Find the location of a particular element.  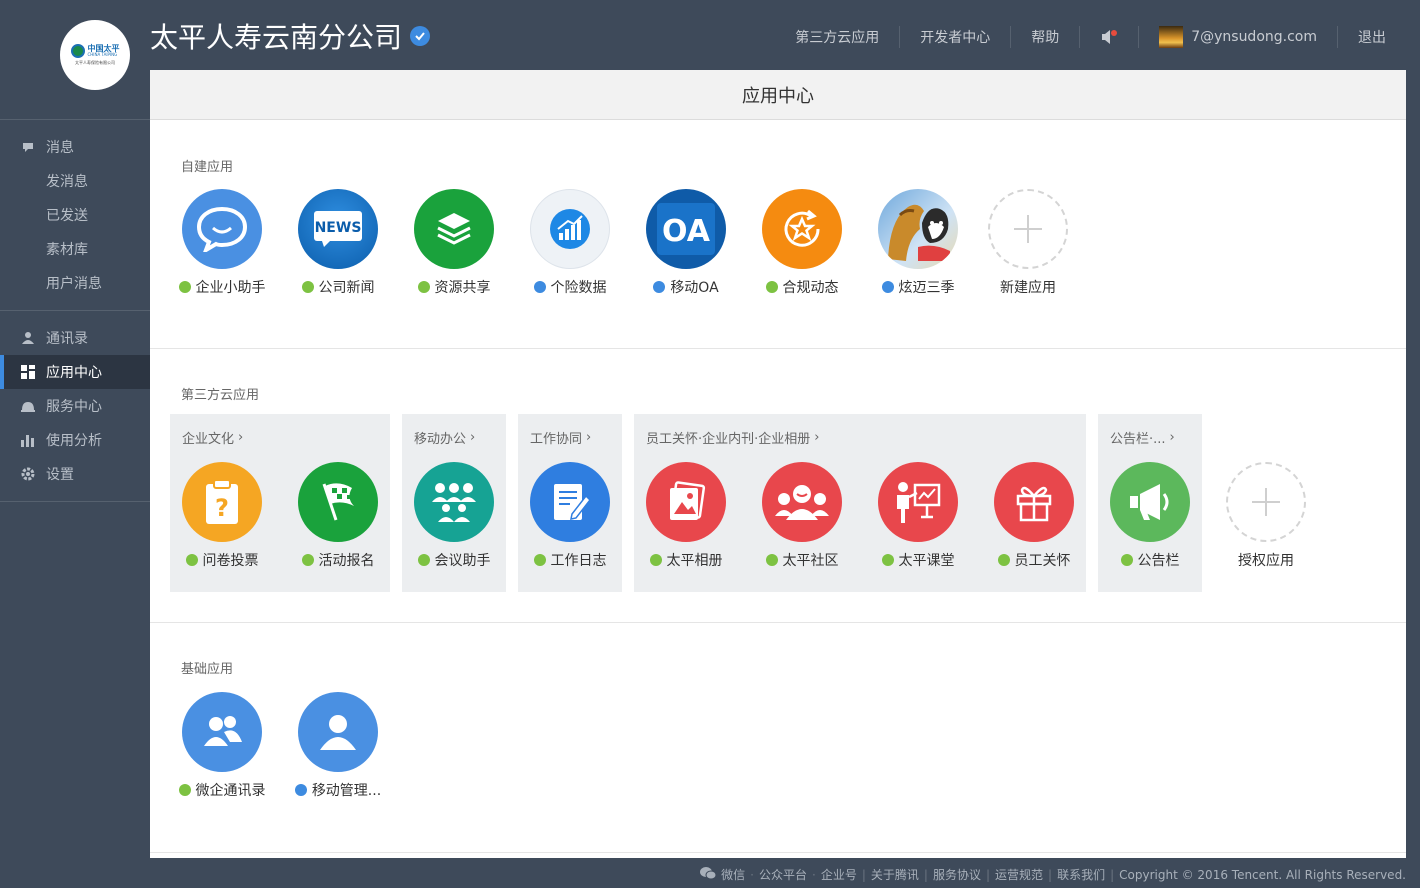

nav-third-party-apps: 第三方云应用 is located at coordinates (838, 37).